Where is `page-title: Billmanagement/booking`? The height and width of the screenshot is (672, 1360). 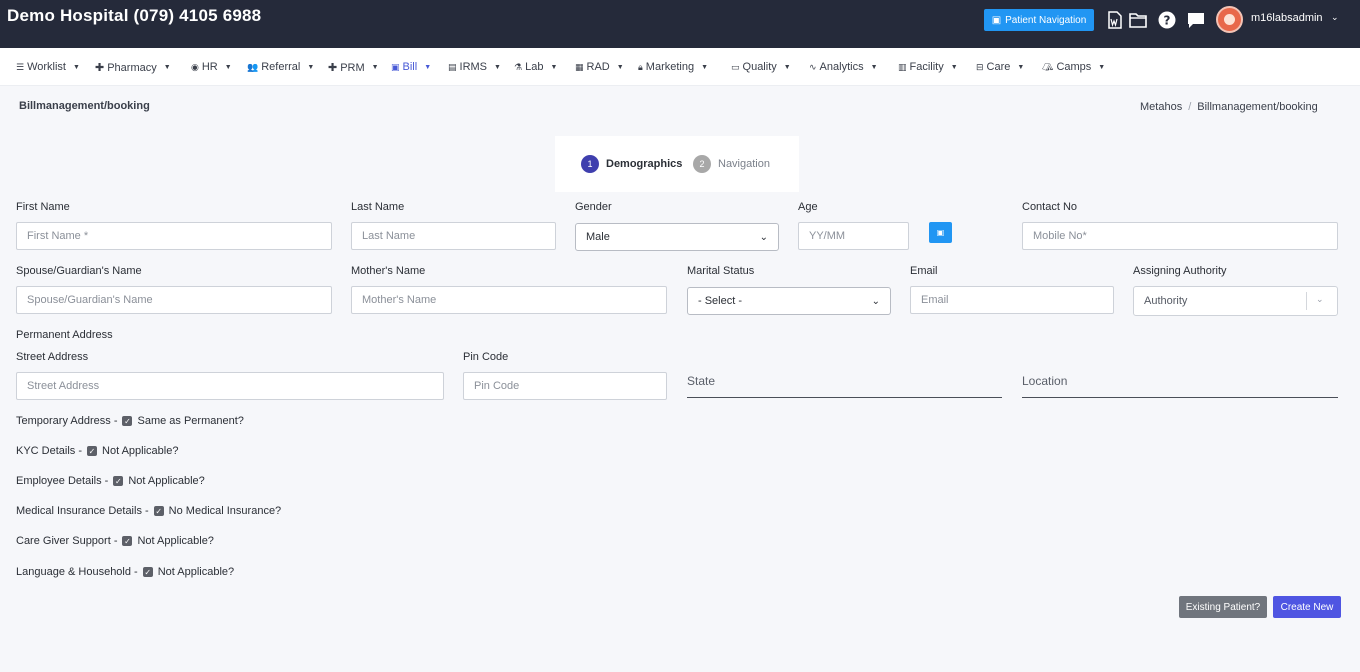 page-title: Billmanagement/booking is located at coordinates (84, 106).